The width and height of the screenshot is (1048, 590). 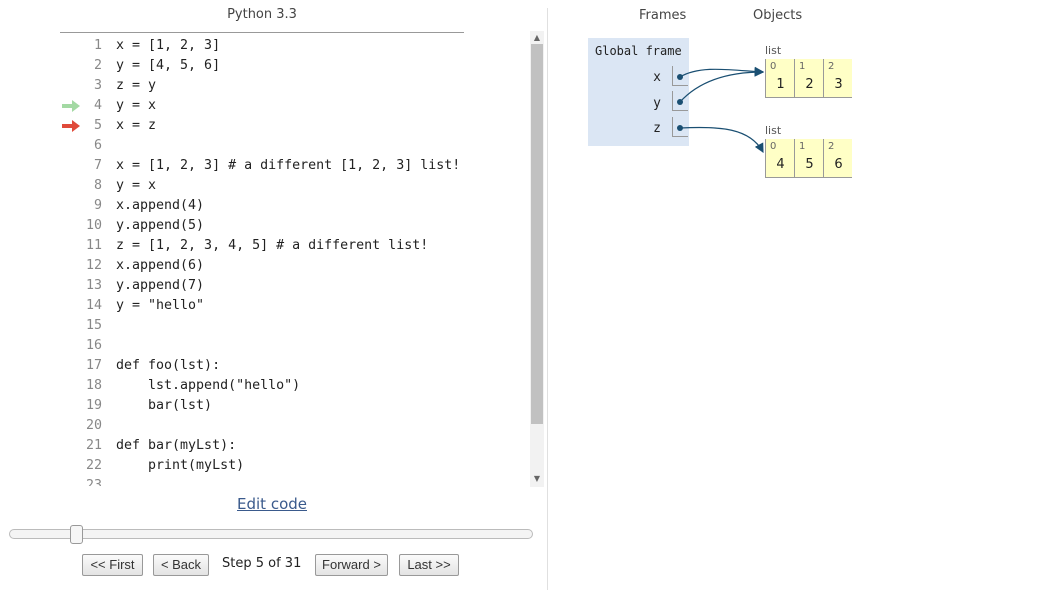 I want to click on code-scrollbar-thumb, so click(x=537, y=234).